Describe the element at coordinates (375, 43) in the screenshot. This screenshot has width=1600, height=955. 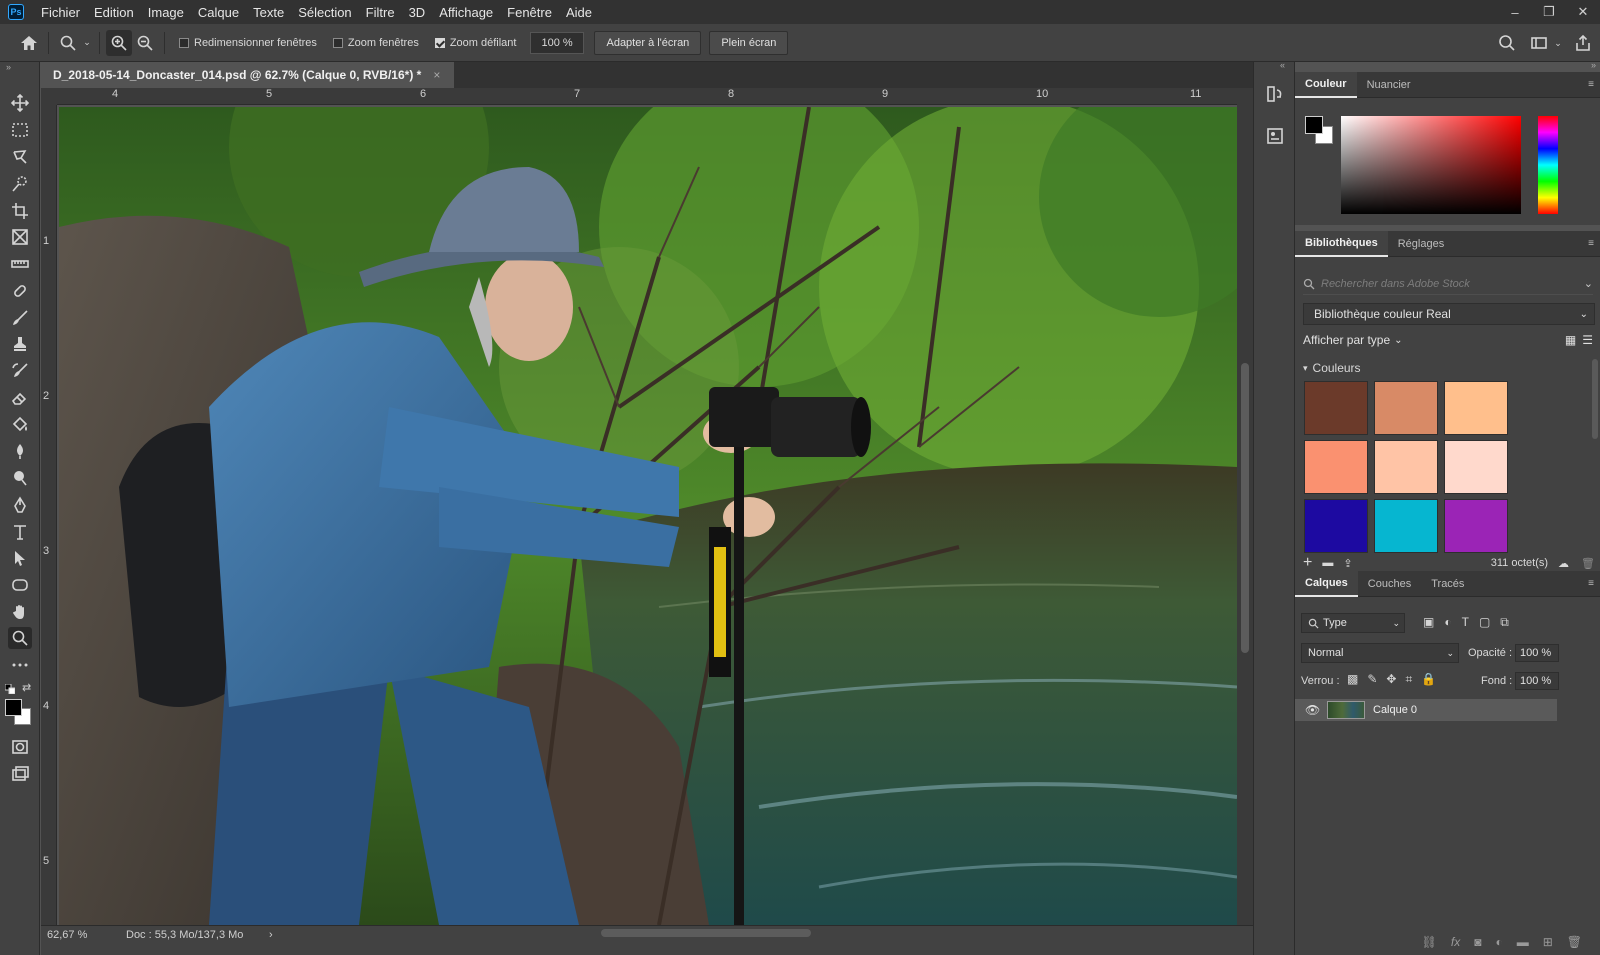
I see `zoom-windows-checkbox: Zoom fenêtres` at that location.